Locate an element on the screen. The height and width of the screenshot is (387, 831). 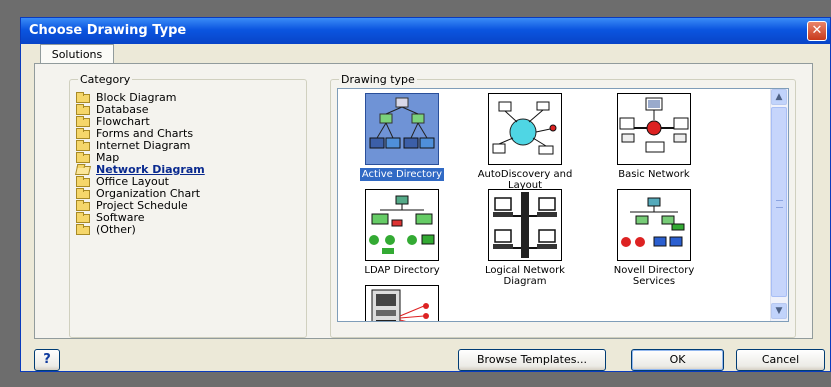
close-button: ✕ is located at coordinates (817, 31).